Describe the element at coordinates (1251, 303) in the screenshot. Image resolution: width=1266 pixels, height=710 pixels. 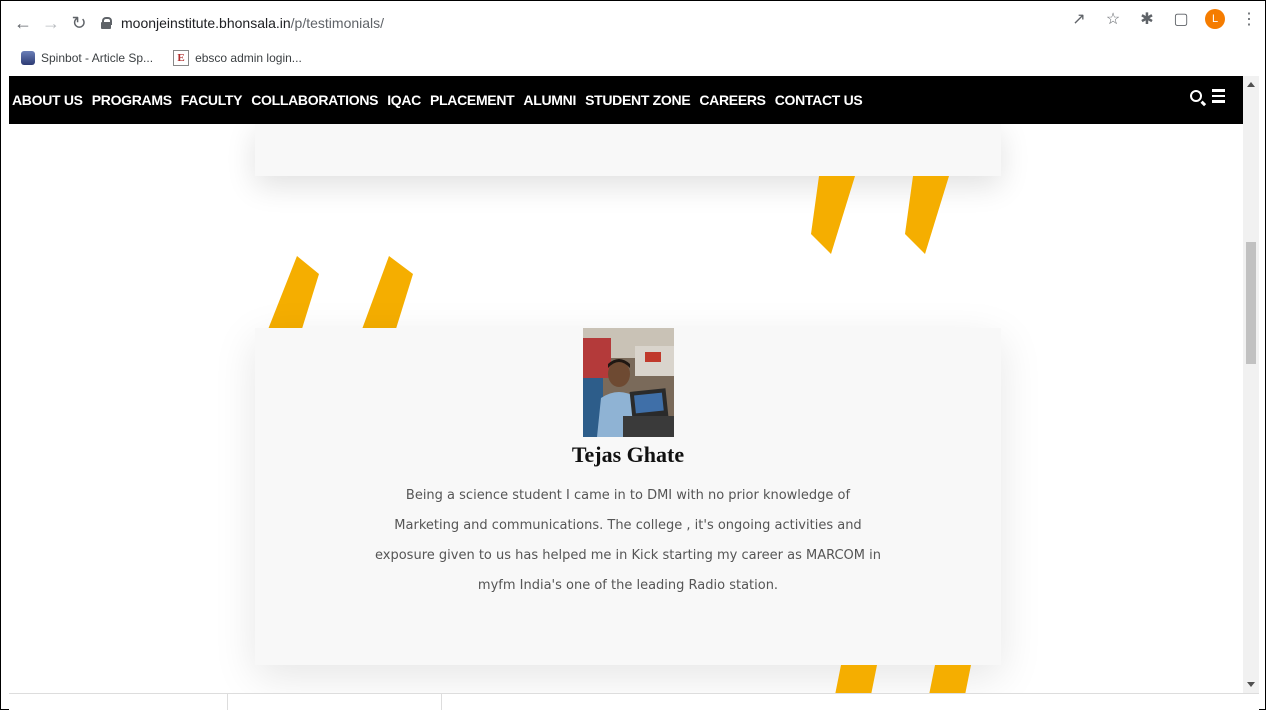
I see `scrollbar-thumb` at that location.